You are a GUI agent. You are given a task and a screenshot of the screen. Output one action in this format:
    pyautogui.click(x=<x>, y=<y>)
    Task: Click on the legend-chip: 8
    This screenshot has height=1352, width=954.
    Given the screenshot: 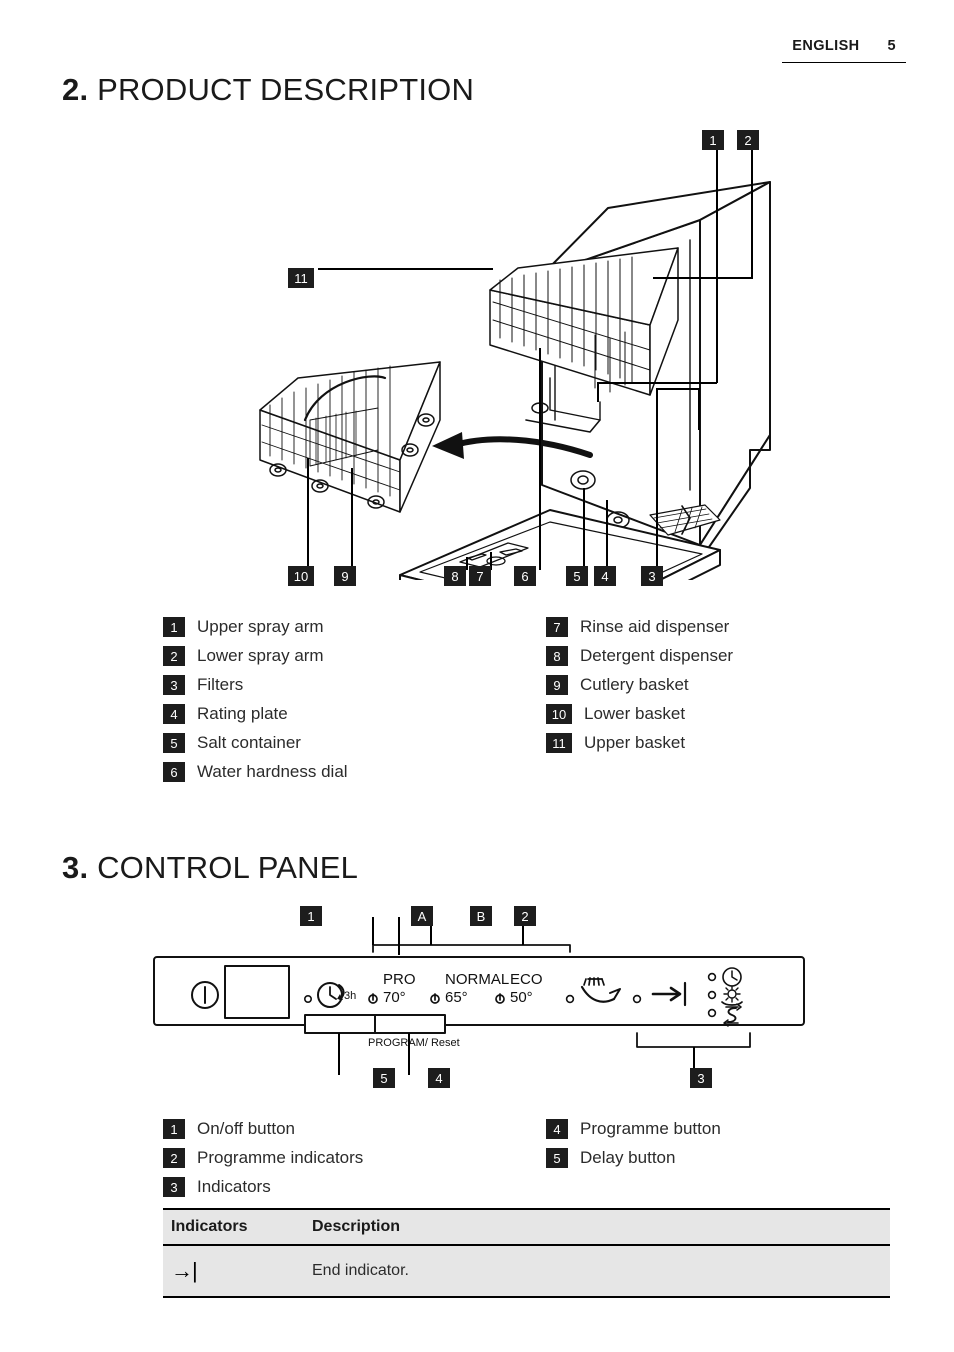 What is the action you would take?
    pyautogui.click(x=557, y=656)
    